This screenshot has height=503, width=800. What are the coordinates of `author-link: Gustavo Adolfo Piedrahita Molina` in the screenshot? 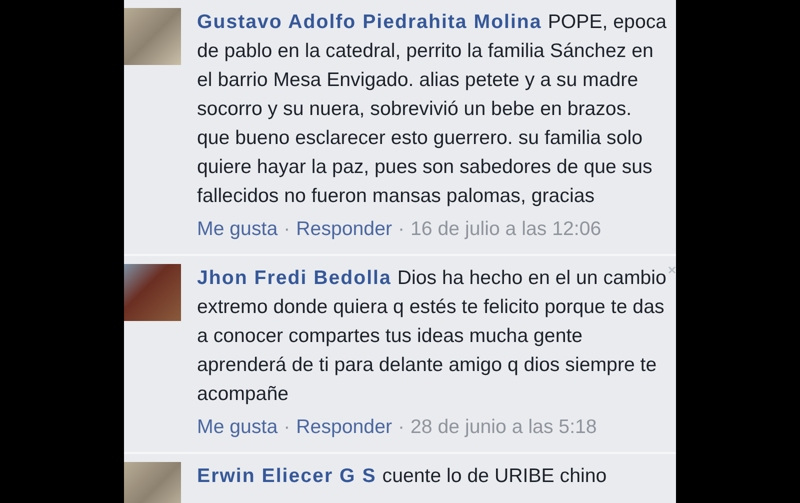 It's located at (369, 22).